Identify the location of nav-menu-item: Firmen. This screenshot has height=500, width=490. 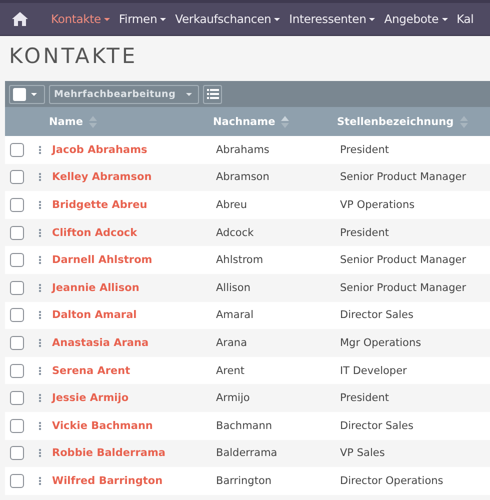
(142, 19).